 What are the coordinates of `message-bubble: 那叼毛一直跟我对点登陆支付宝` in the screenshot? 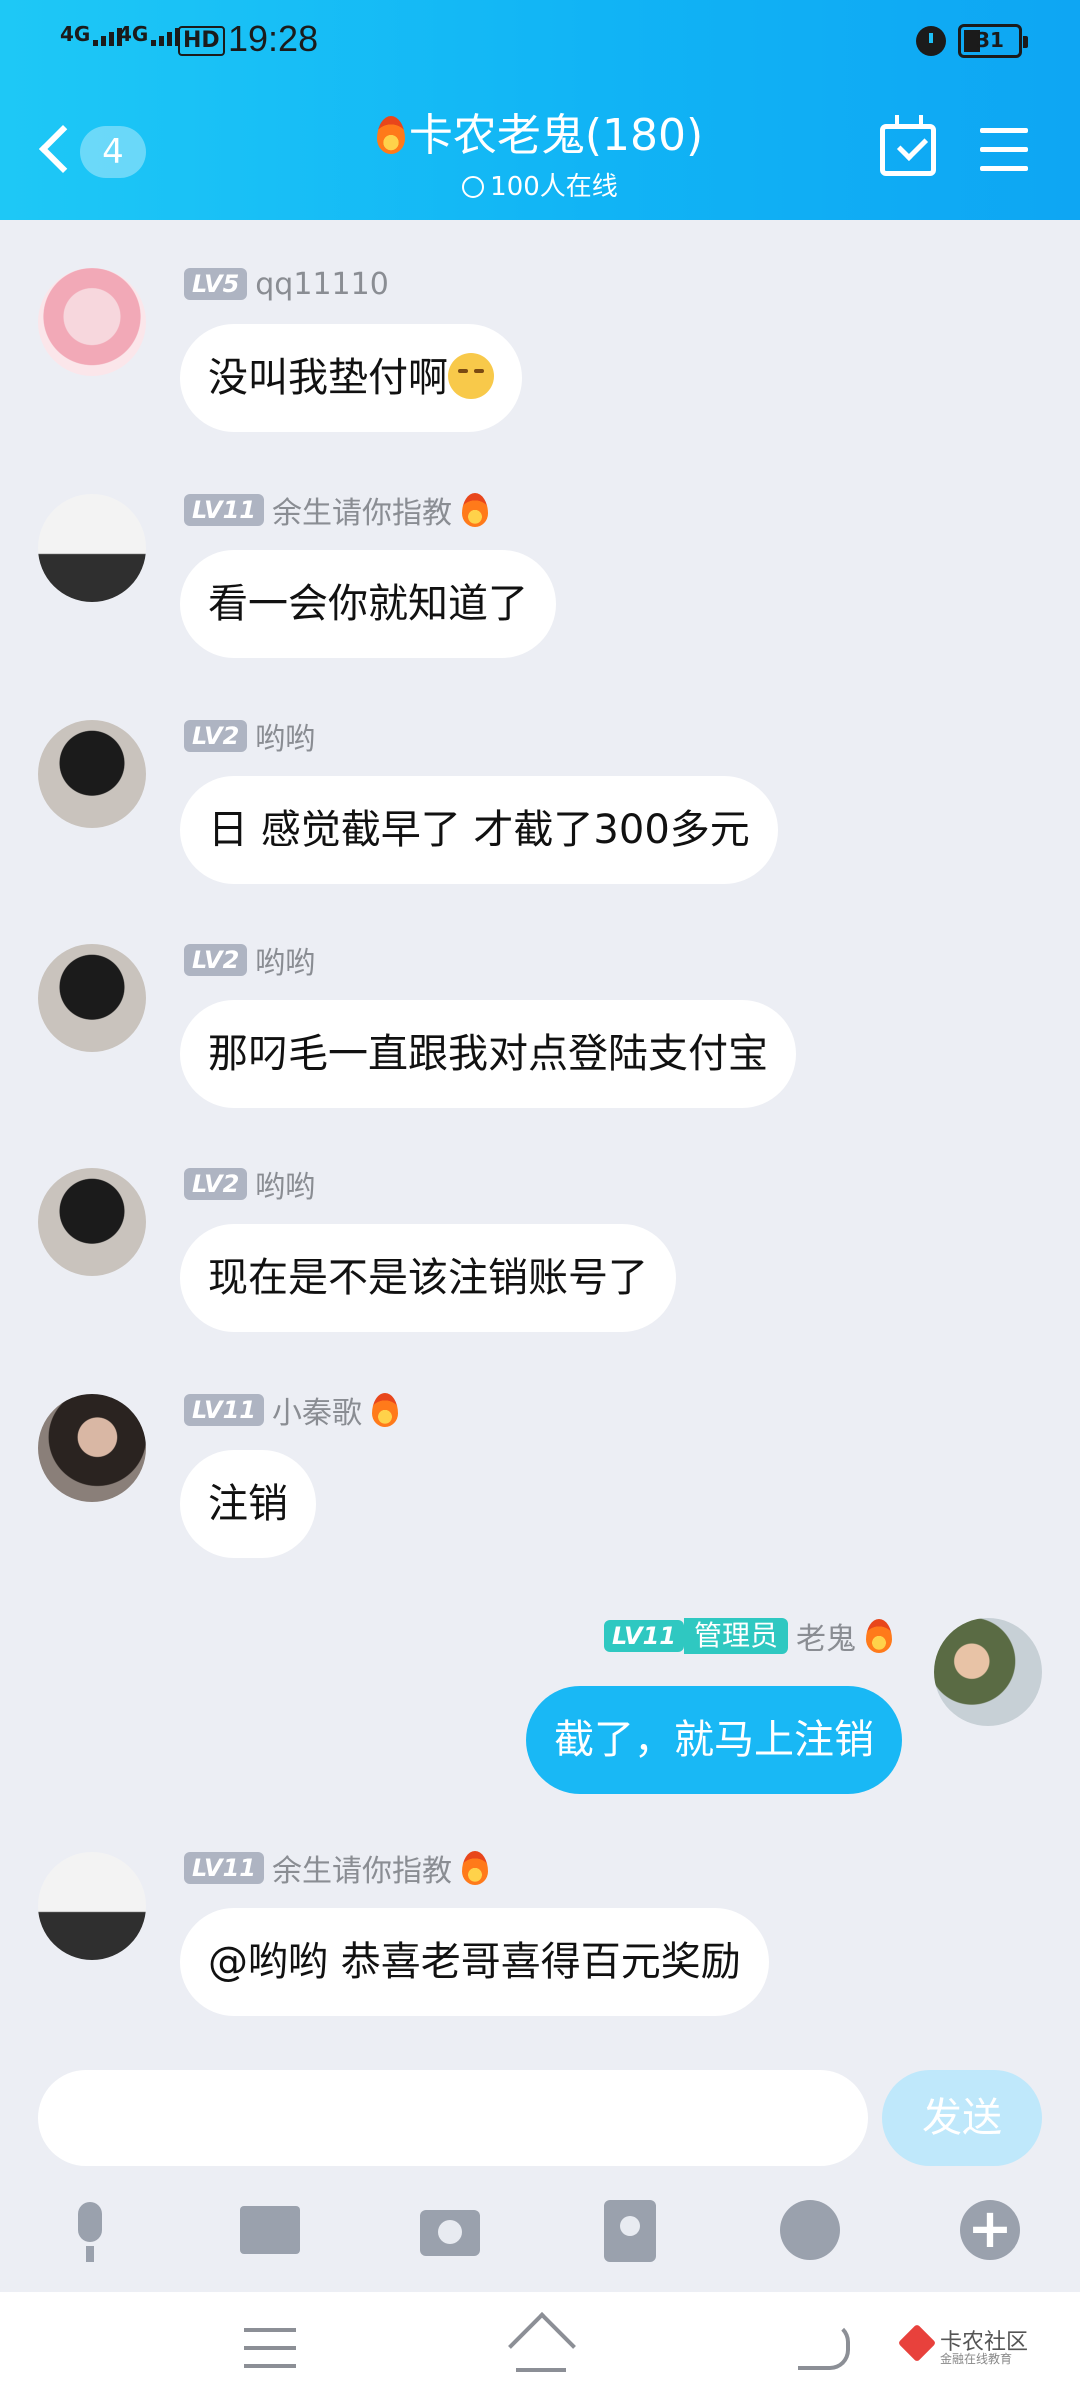 It's located at (488, 1054).